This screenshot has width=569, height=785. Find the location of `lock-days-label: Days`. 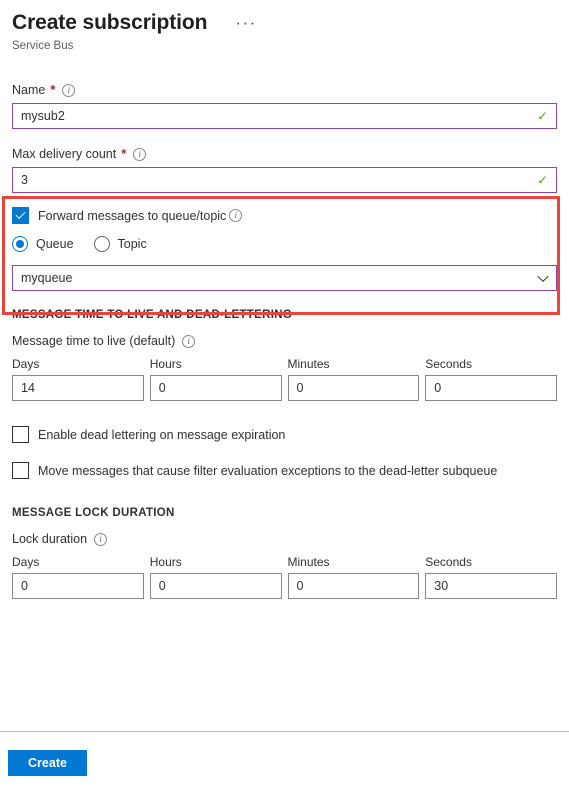

lock-days-label: Days is located at coordinates (26, 562).